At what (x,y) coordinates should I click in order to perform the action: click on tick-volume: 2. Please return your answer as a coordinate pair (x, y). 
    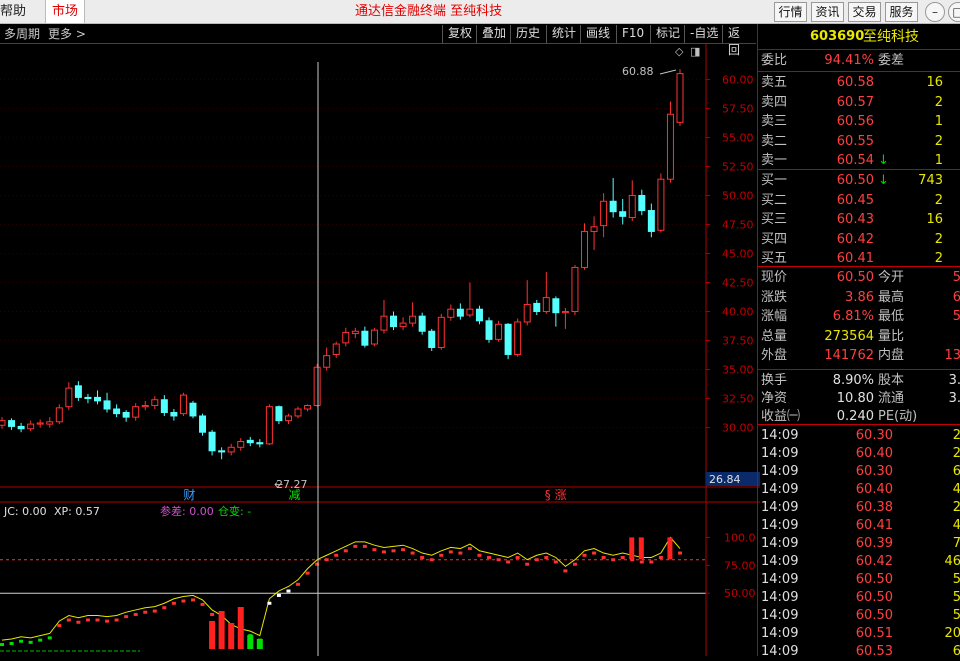
    Looking at the image, I should click on (956, 507).